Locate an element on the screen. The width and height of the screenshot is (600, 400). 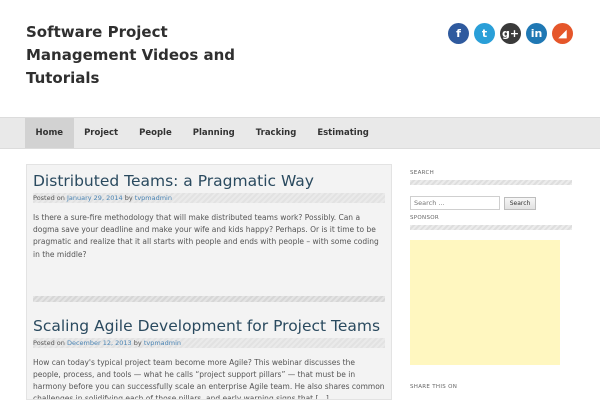
search-button: Search is located at coordinates (520, 203).